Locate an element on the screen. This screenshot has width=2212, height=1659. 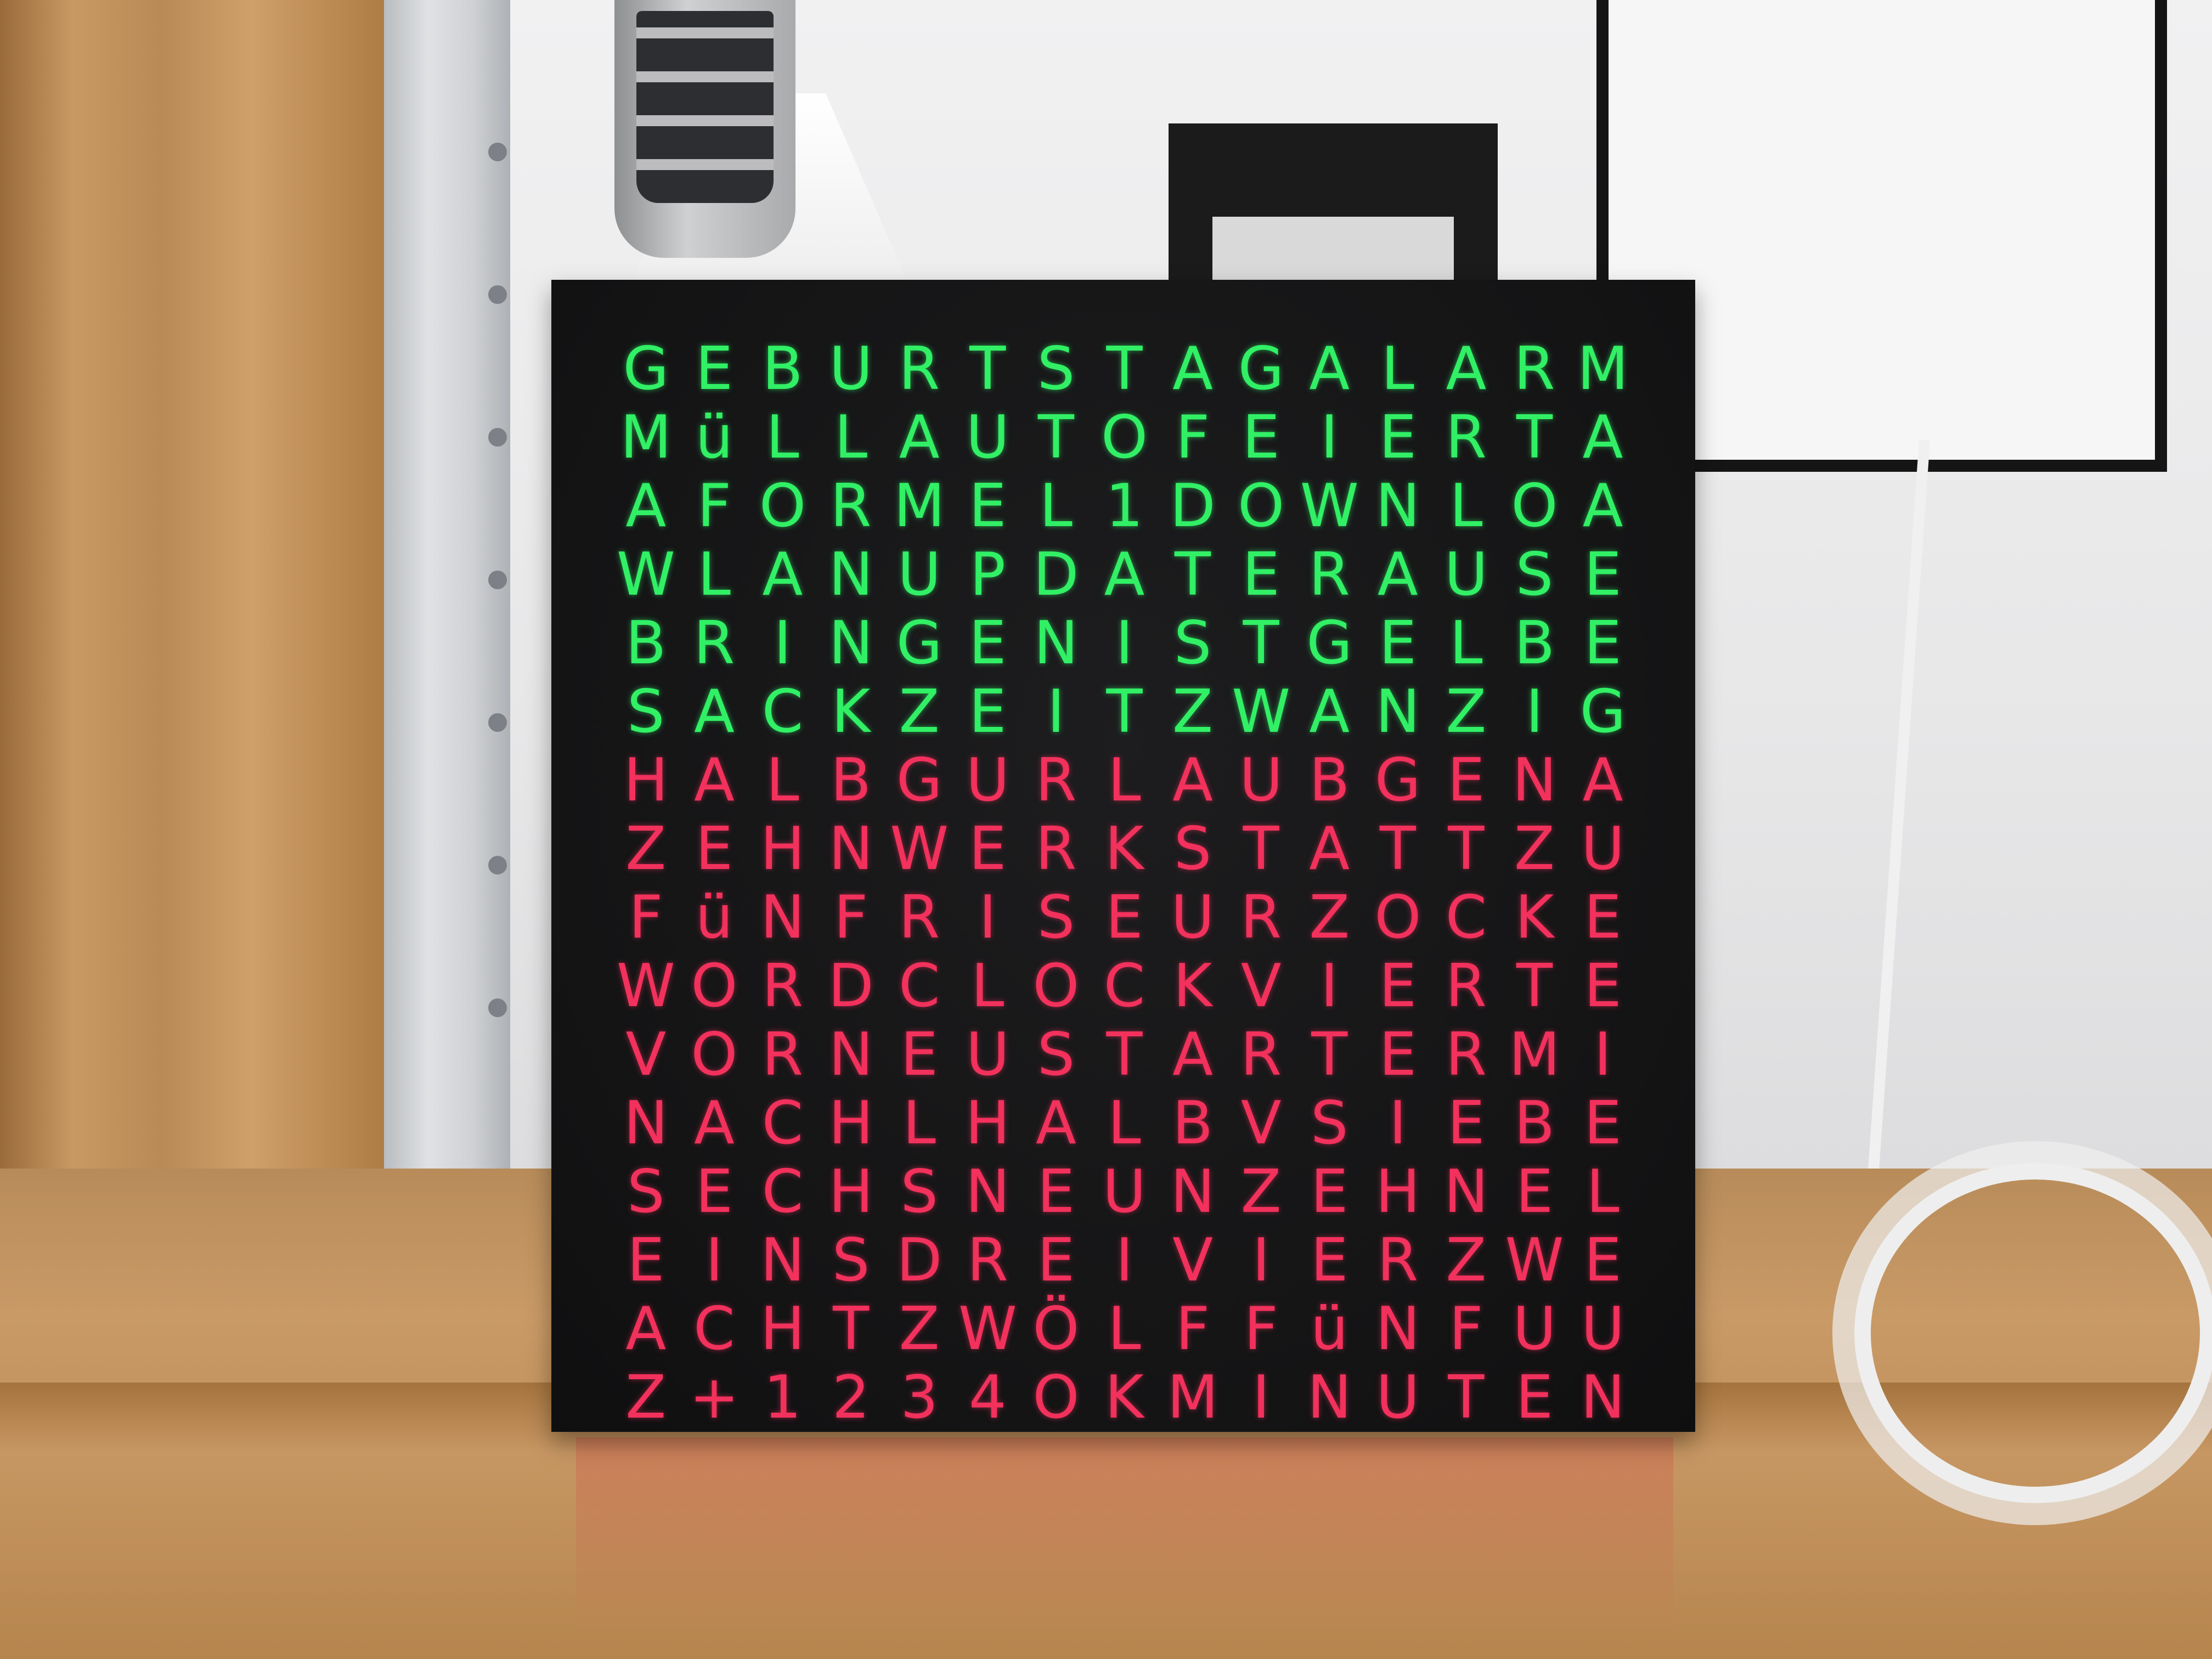
clock-letter: P is located at coordinates (988, 574).